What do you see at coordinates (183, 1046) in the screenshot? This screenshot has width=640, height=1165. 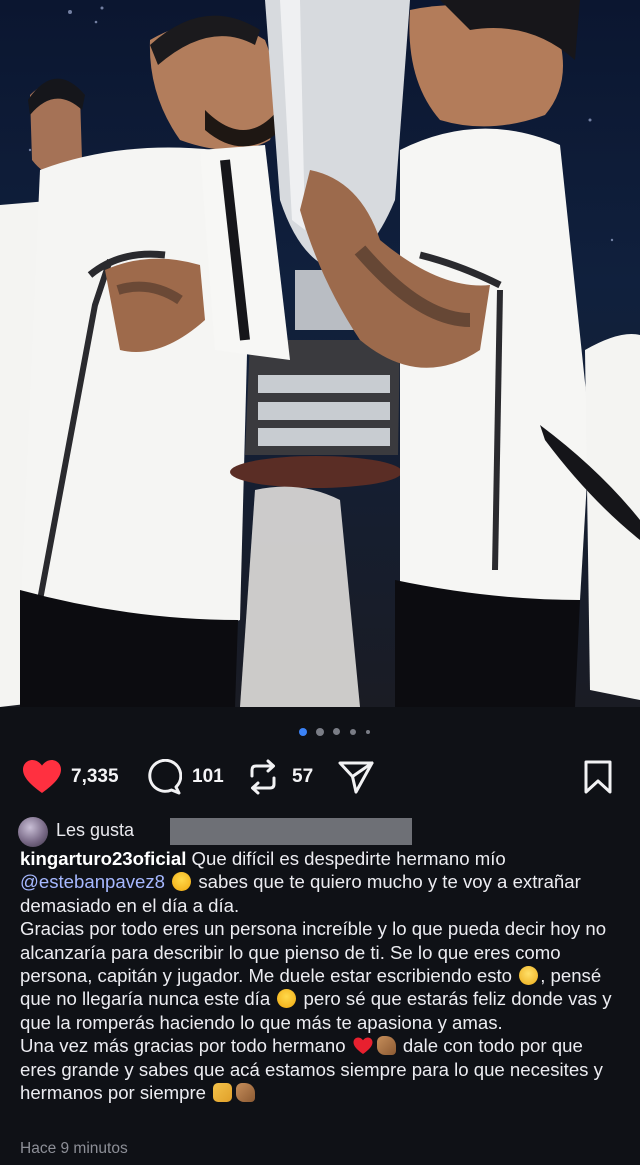 I see `caption-text: Una vez más gracias por todo hermano` at bounding box center [183, 1046].